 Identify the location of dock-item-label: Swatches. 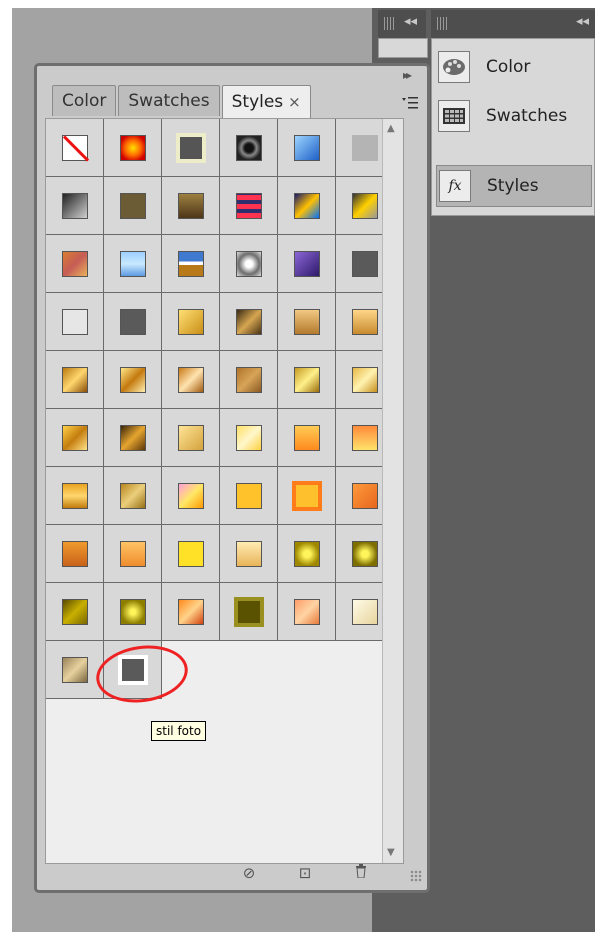
(527, 116).